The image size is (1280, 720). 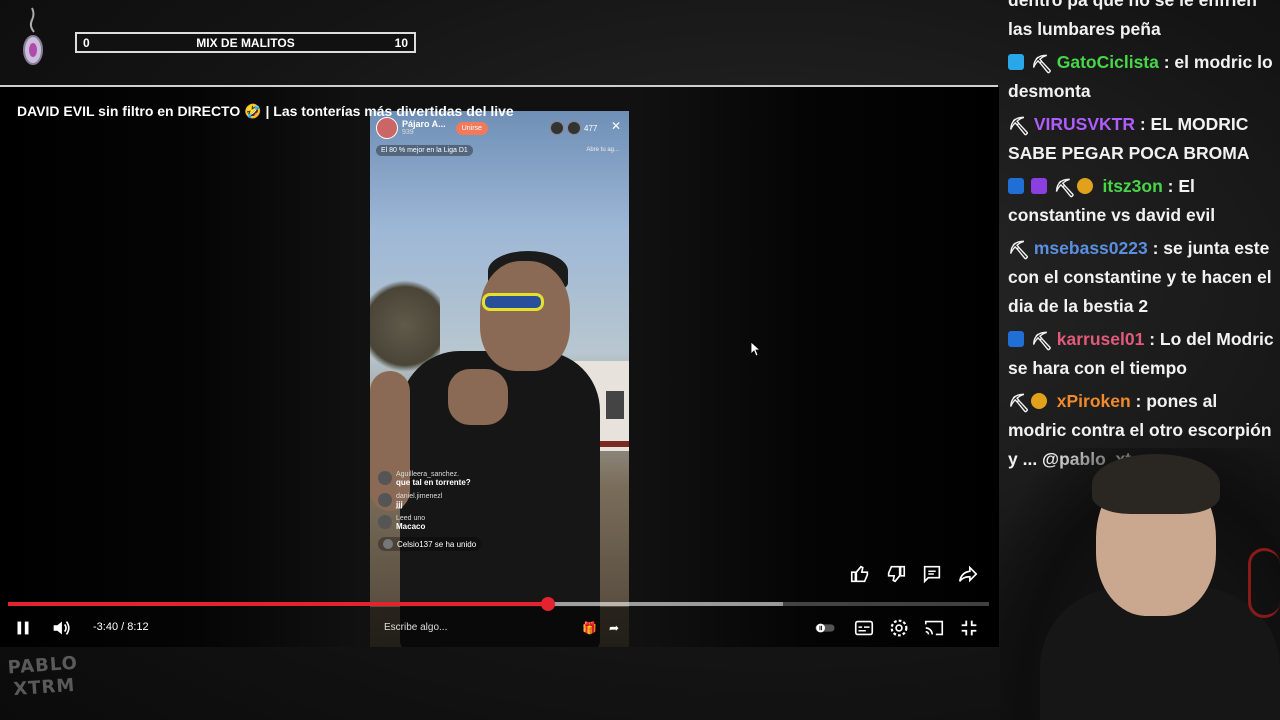 What do you see at coordinates (755, 349) in the screenshot?
I see `mouse-cursor-icon` at bounding box center [755, 349].